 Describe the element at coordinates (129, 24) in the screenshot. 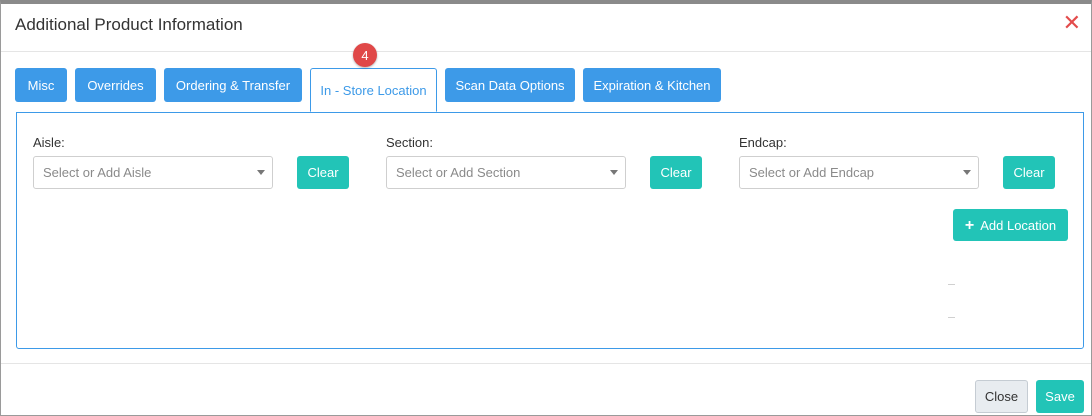

I see `modal-title: Additional Product Information` at that location.